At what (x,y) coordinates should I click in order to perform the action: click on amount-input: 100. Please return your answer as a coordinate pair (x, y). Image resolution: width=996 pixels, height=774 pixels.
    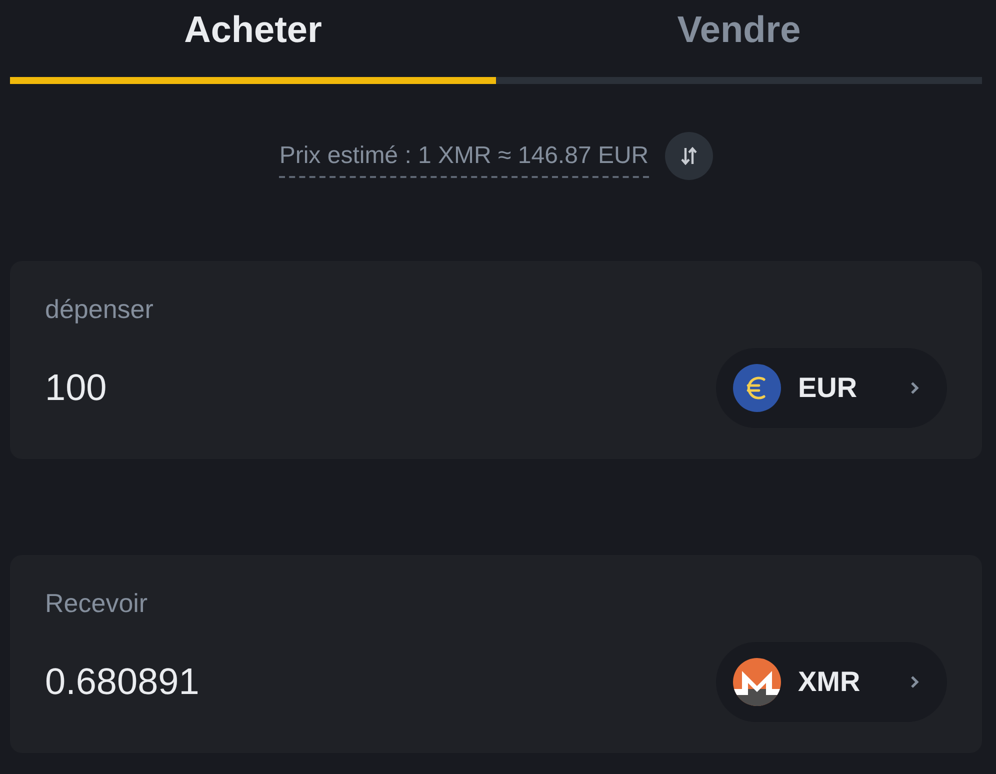
    Looking at the image, I should click on (370, 388).